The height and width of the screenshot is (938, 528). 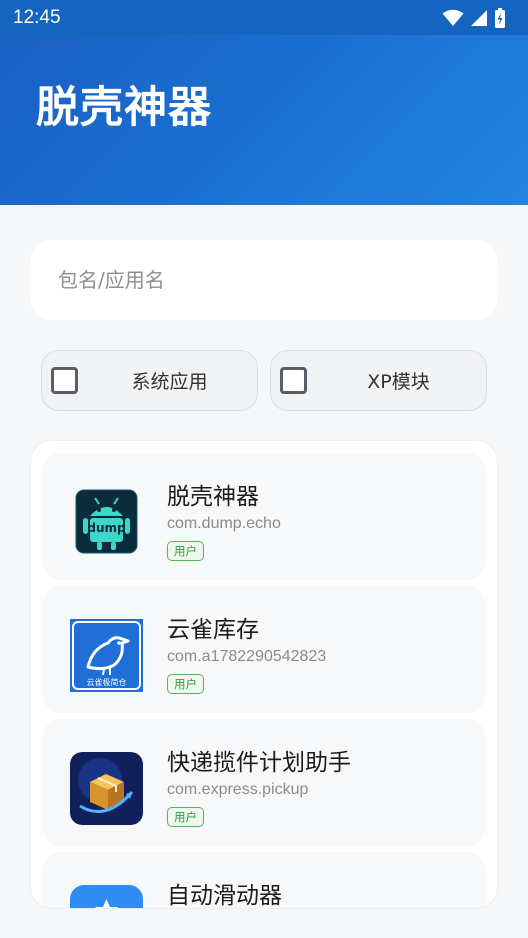 I want to click on search-box, so click(x=264, y=280).